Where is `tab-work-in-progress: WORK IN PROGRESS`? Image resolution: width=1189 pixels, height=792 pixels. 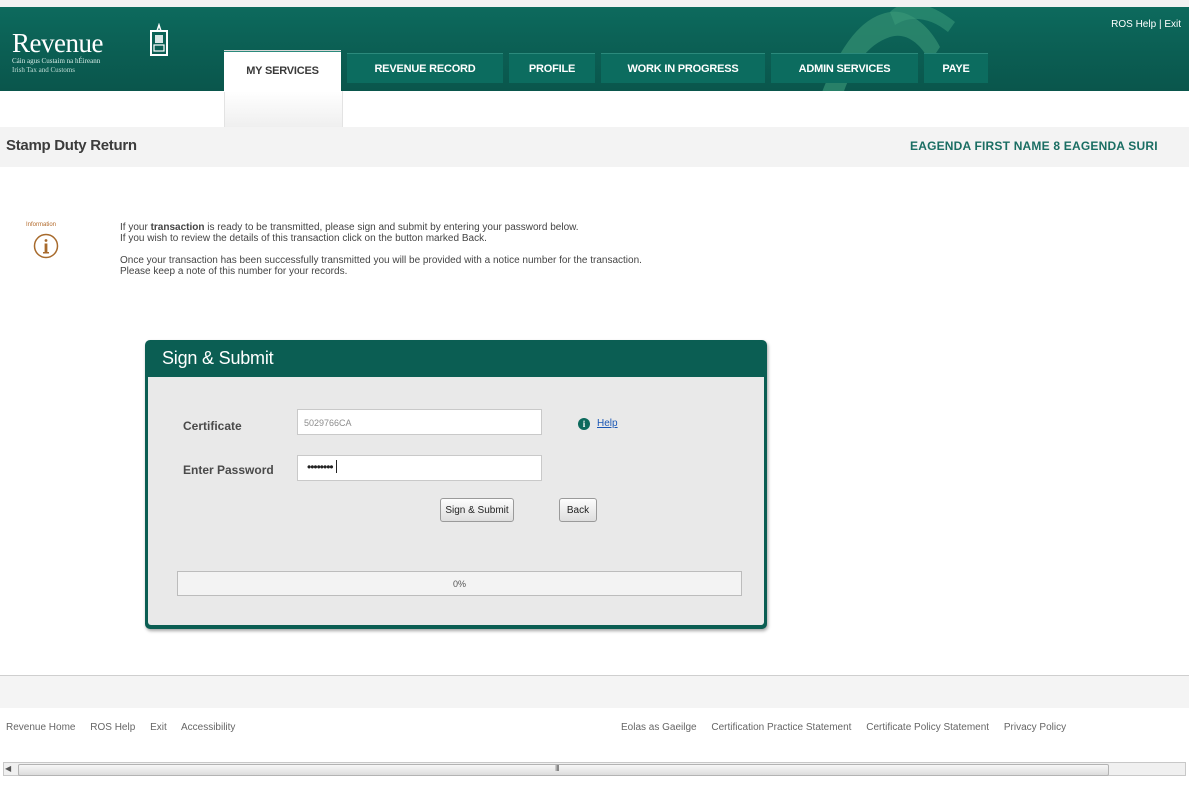
tab-work-in-progress: WORK IN PROGRESS is located at coordinates (683, 68).